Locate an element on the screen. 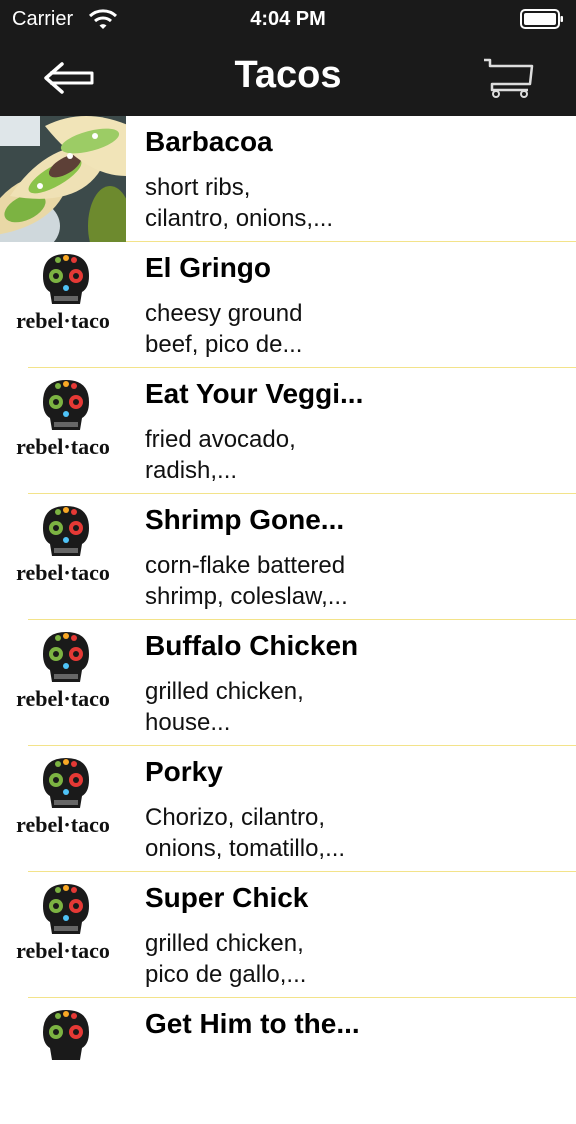 This screenshot has width=576, height=1124. rebel-taco-logo is located at coordinates (63, 1061).